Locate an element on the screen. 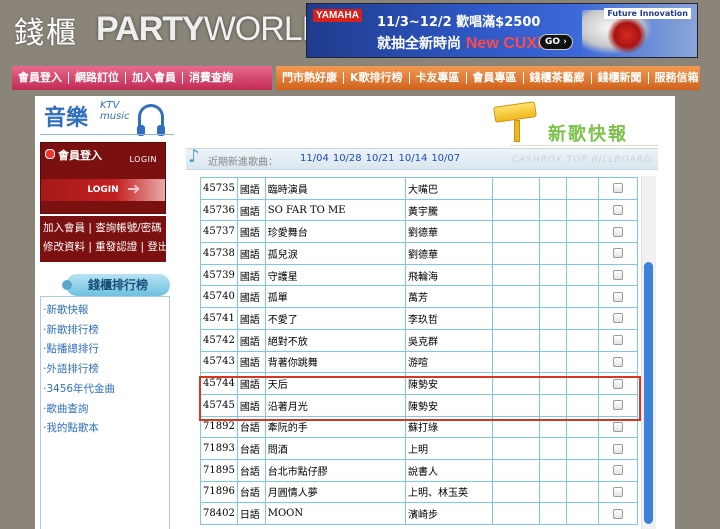  nav-cardholder: 卡友專區 is located at coordinates (438, 78).